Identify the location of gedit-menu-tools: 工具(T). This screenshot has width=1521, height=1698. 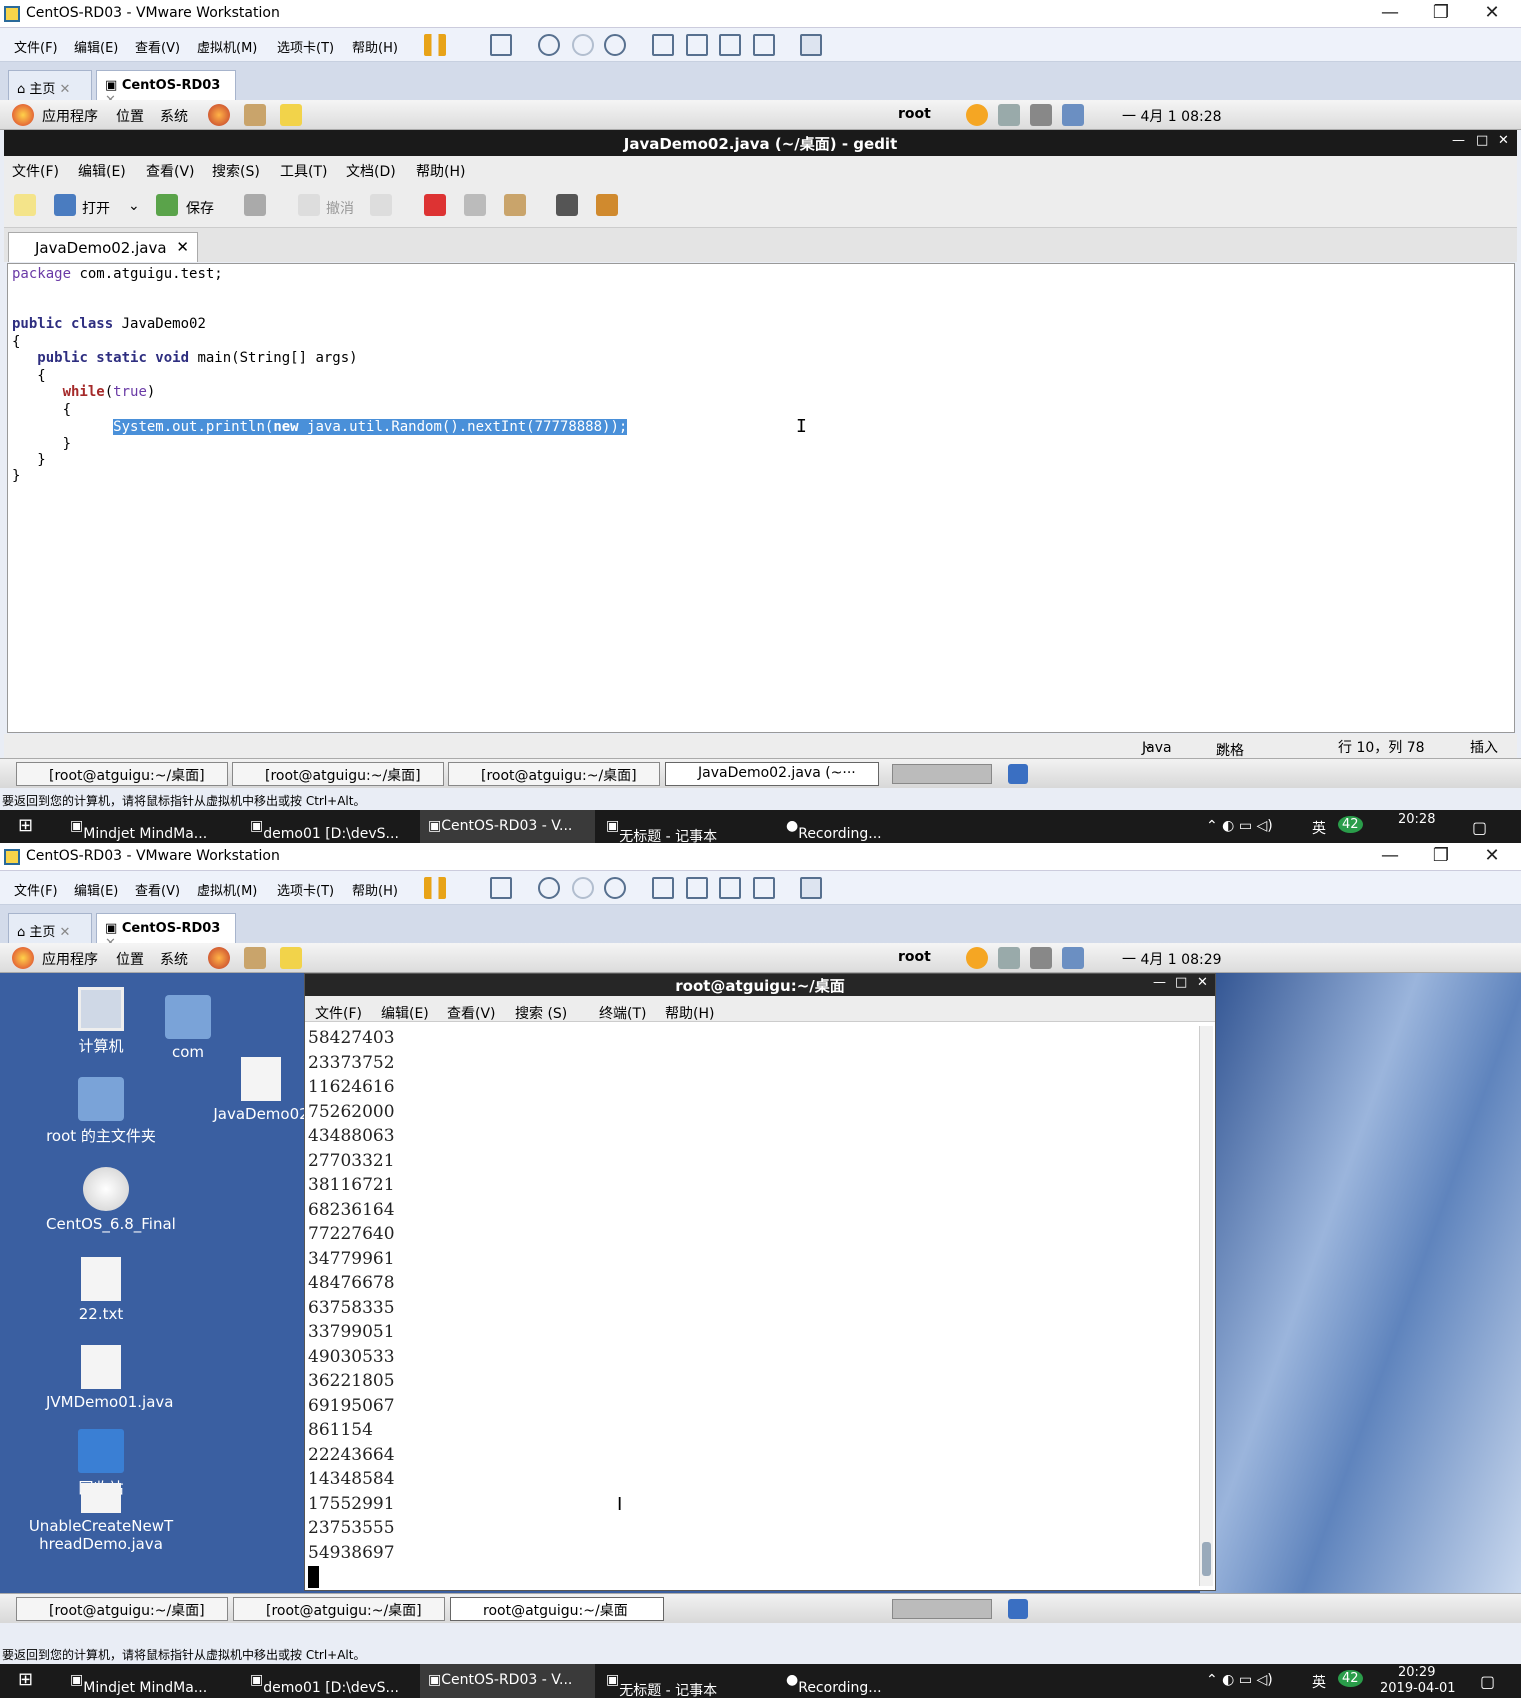
(303, 171).